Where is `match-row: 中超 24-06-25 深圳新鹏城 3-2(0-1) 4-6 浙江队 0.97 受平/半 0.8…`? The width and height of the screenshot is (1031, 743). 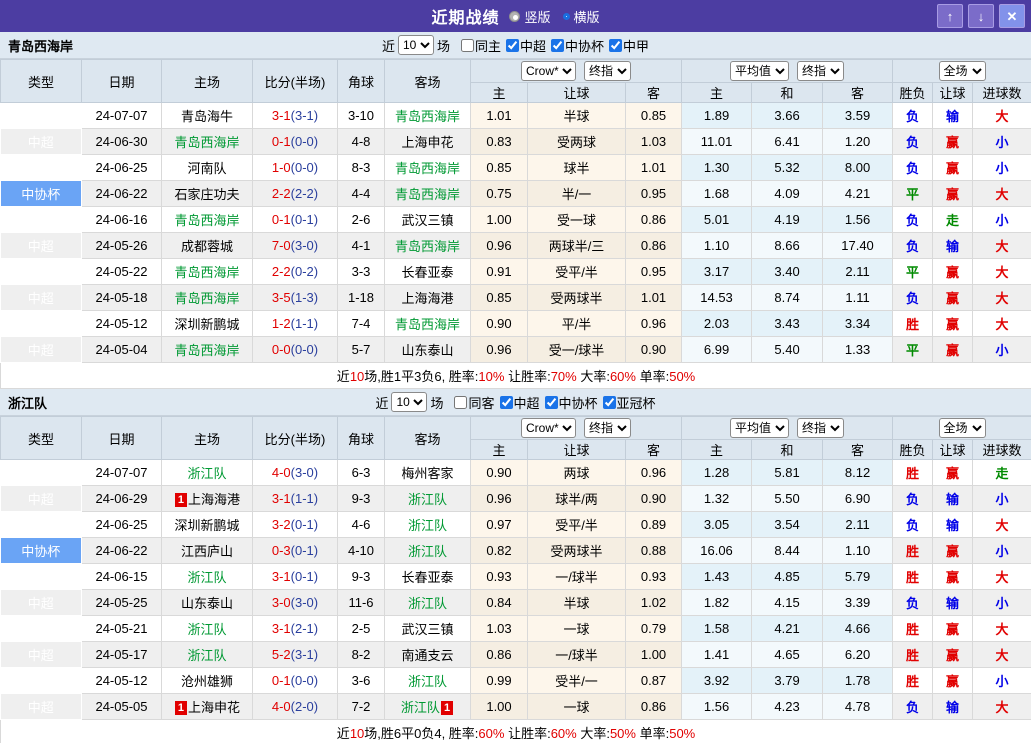 match-row: 中超 24-06-25 深圳新鹏城 3-2(0-1) 4-6 浙江队 0.97 受平/半 0.8… is located at coordinates (515, 524).